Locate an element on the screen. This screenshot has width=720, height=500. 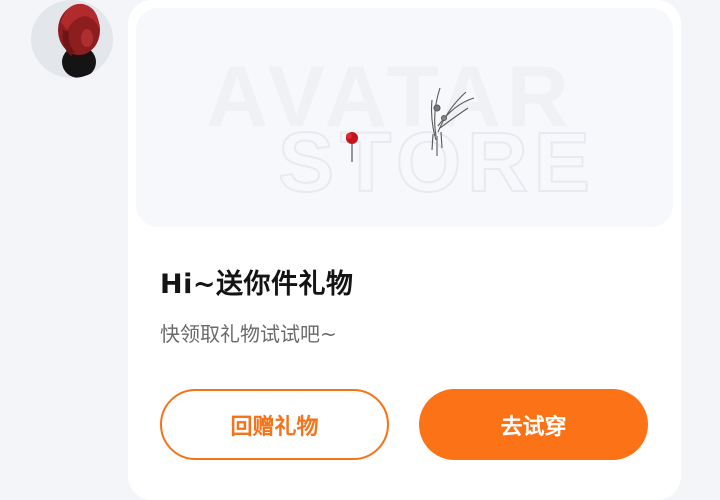
sender-avatar is located at coordinates (72, 39).